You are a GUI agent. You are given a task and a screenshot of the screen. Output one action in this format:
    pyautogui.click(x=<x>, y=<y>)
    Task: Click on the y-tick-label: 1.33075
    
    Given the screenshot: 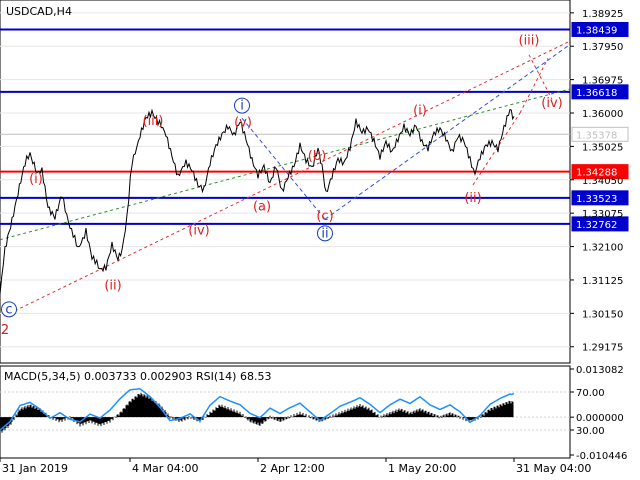 What is the action you would take?
    pyautogui.click(x=602, y=214)
    